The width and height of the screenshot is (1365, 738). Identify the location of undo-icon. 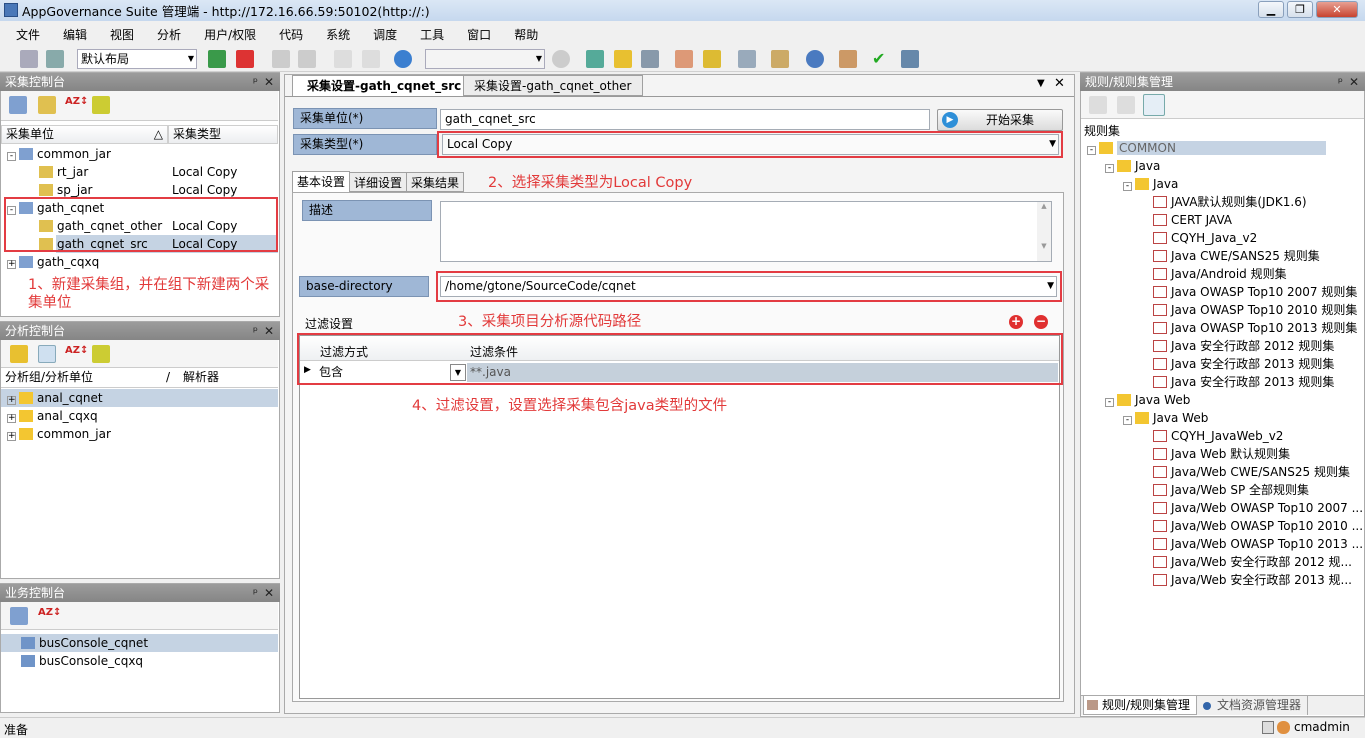
(281, 59).